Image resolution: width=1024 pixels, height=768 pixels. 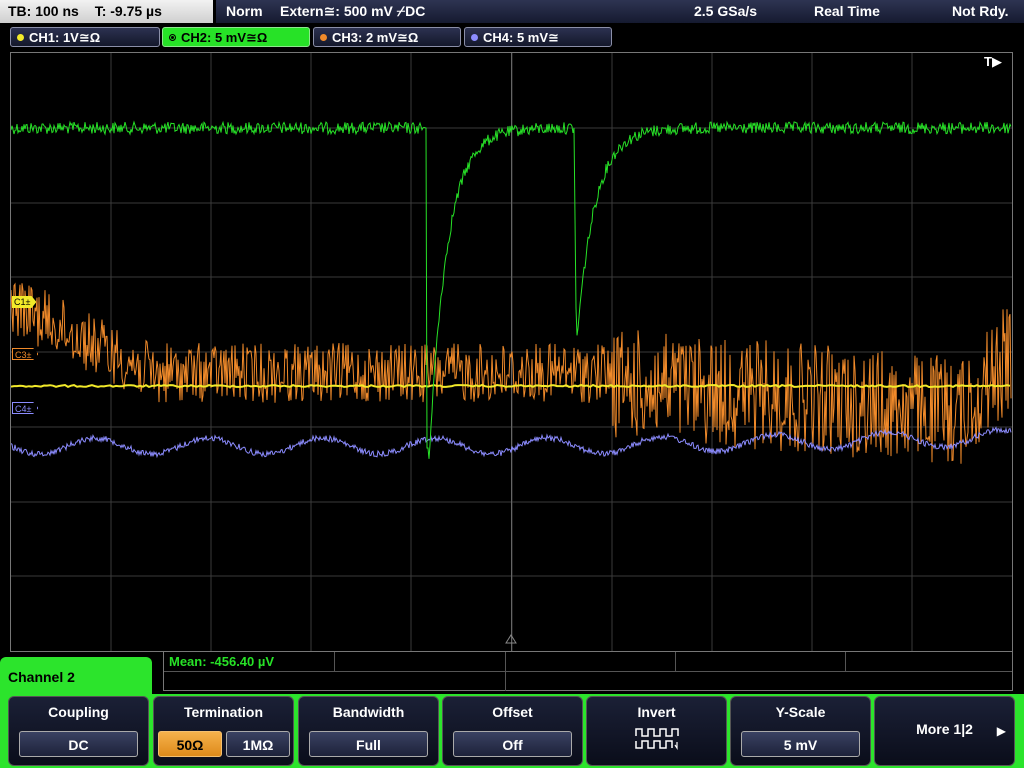 What do you see at coordinates (224, 37) in the screenshot?
I see `ch2-label: CH2: 5 mV≅Ω` at bounding box center [224, 37].